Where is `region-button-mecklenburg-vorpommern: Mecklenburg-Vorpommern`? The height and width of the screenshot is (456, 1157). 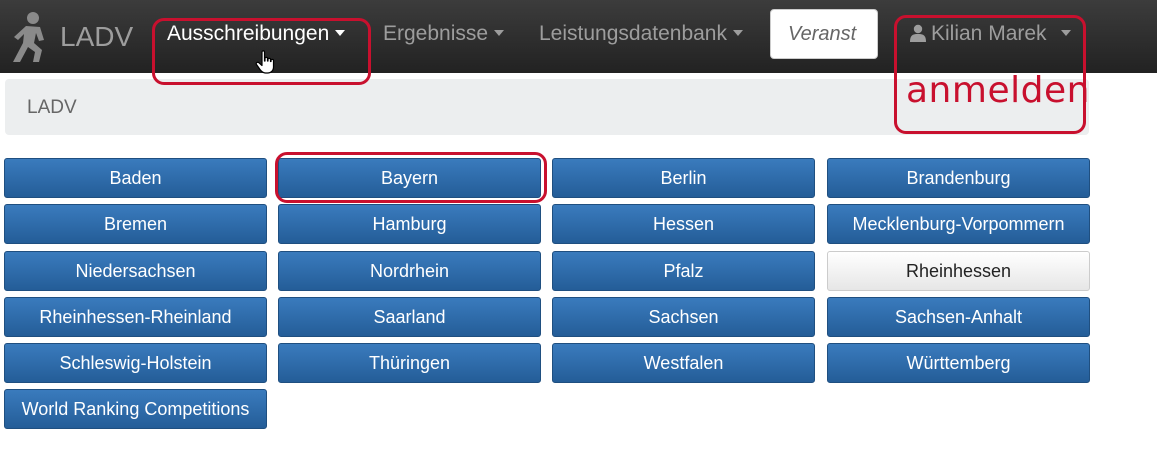
region-button-mecklenburg-vorpommern: Mecklenburg-Vorpommern is located at coordinates (958, 224).